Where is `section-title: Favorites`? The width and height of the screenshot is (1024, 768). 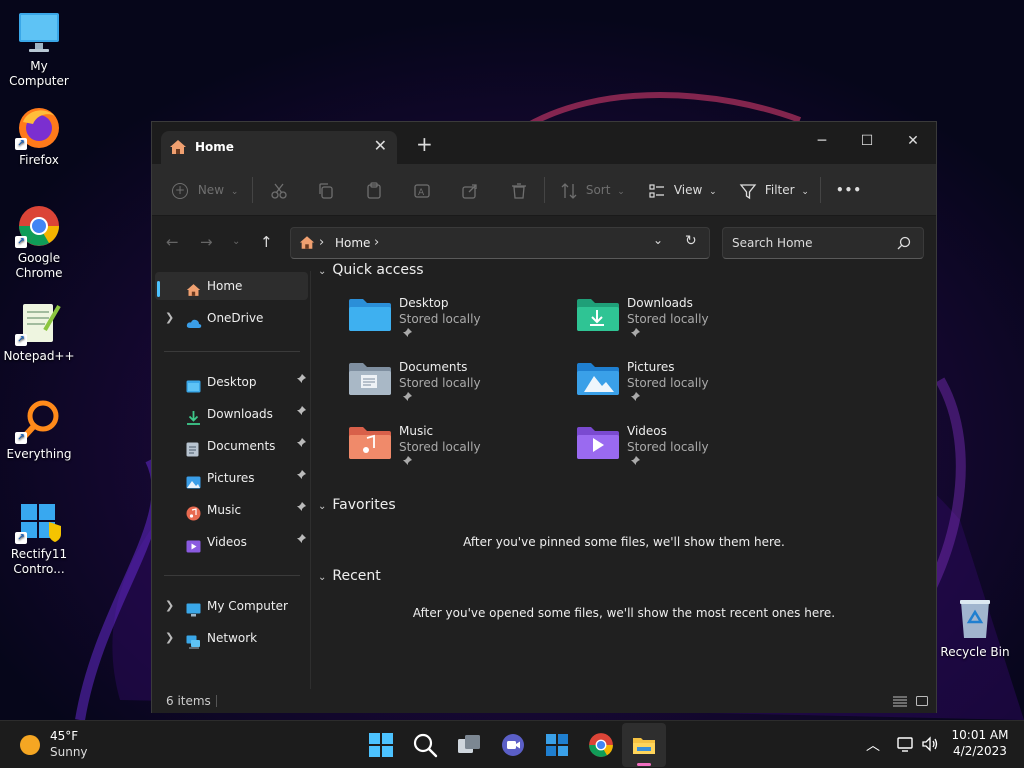 section-title: Favorites is located at coordinates (364, 505).